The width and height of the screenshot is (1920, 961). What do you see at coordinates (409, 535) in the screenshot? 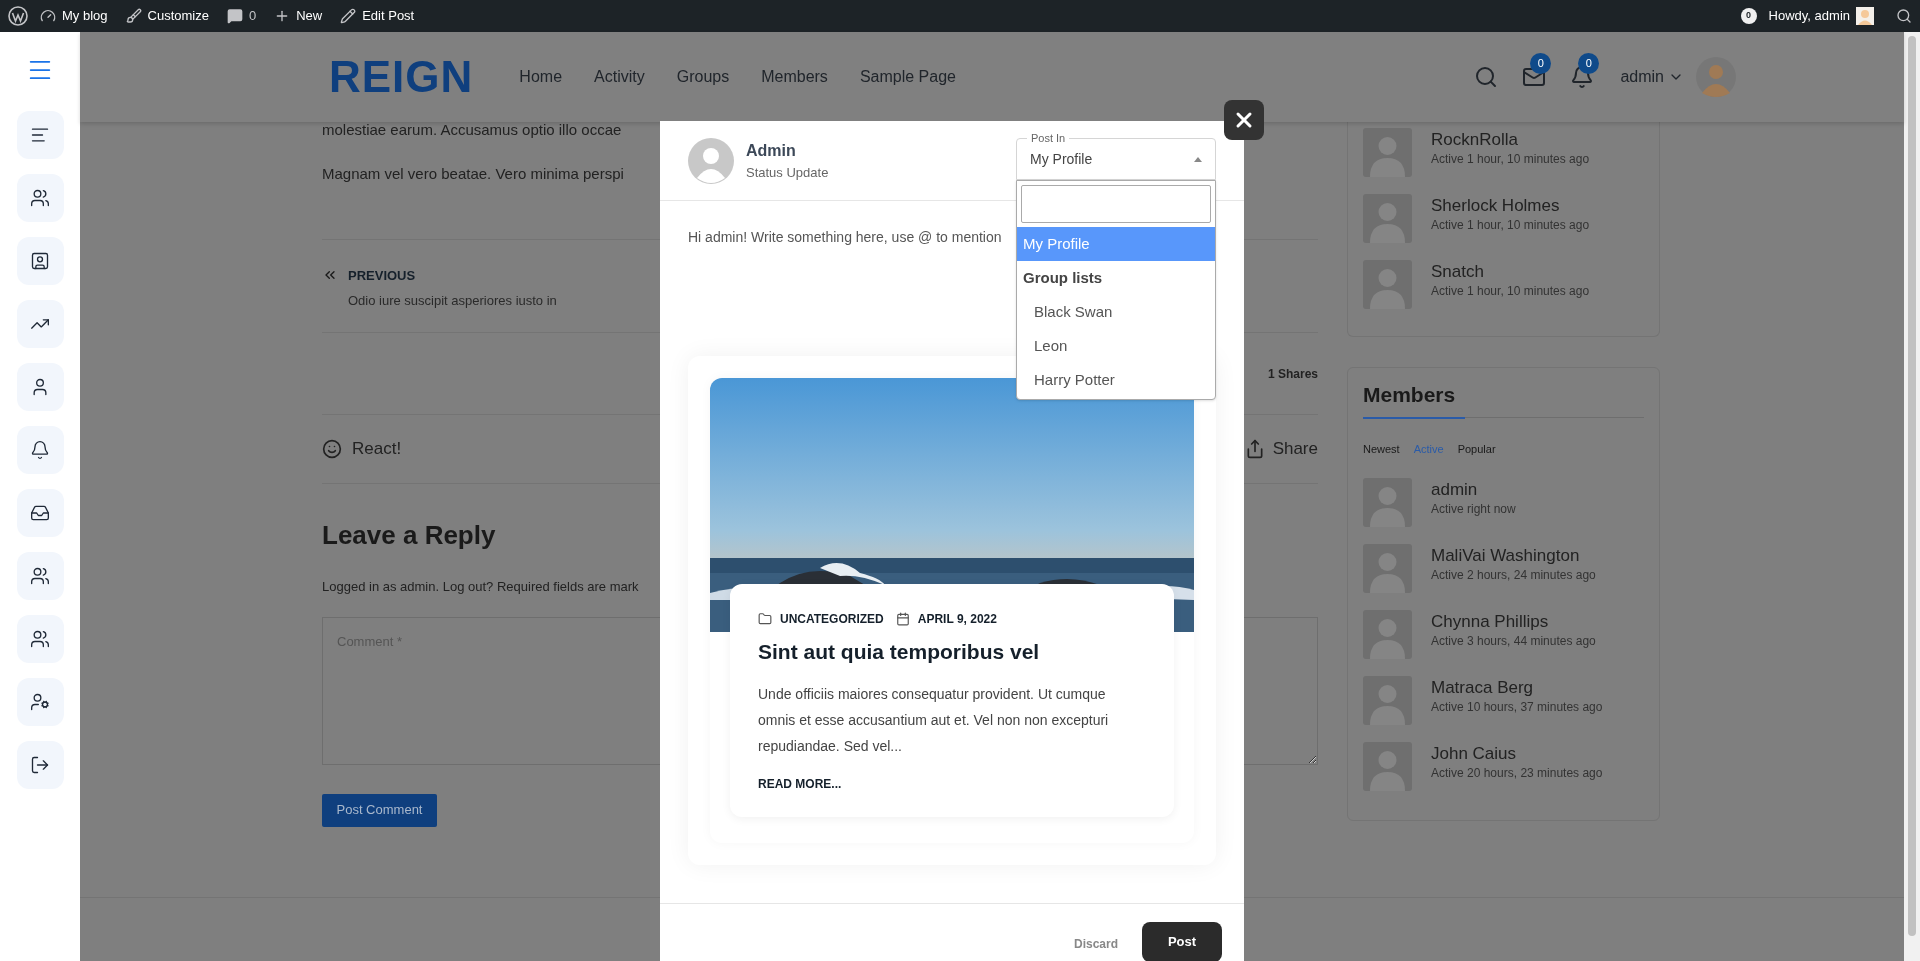
I see `section-heading: Leave a Reply` at bounding box center [409, 535].